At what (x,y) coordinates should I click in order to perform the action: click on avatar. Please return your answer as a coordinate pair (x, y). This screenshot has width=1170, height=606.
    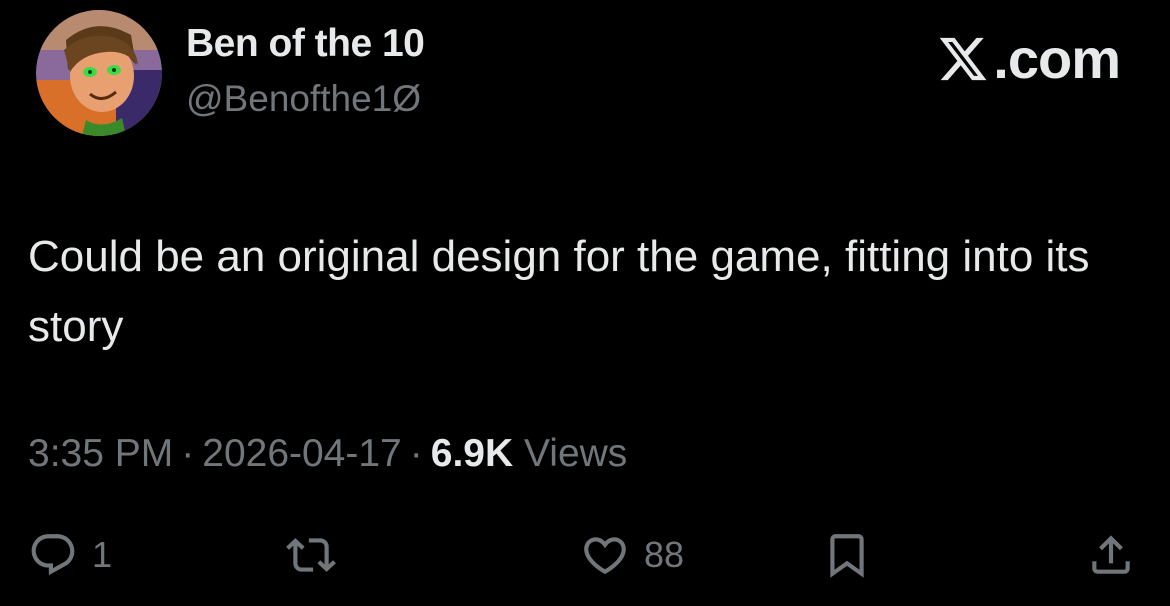
    Looking at the image, I should click on (99, 73).